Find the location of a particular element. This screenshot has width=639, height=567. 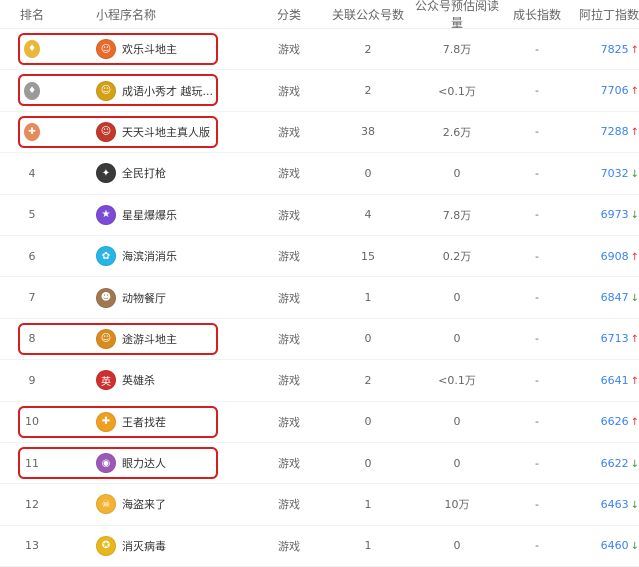

related-accounts-cell: 1 is located at coordinates (368, 298).